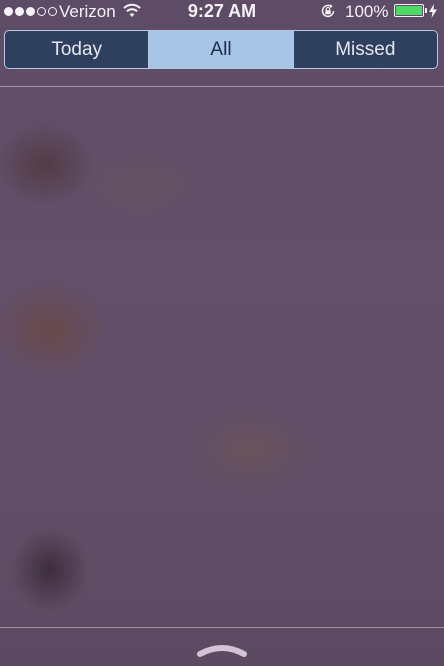 The width and height of the screenshot is (444, 666). I want to click on notification-filter-tabs: Today All Missed, so click(221, 49).